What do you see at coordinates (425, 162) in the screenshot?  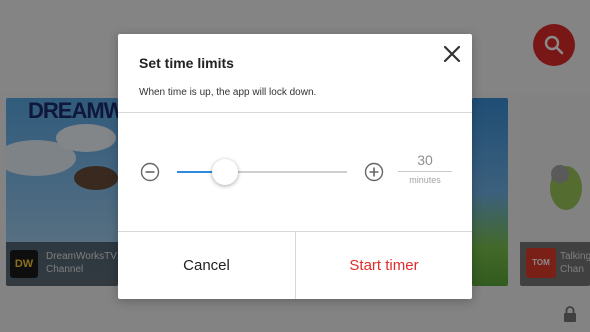 I see `minutes-value: 30` at bounding box center [425, 162].